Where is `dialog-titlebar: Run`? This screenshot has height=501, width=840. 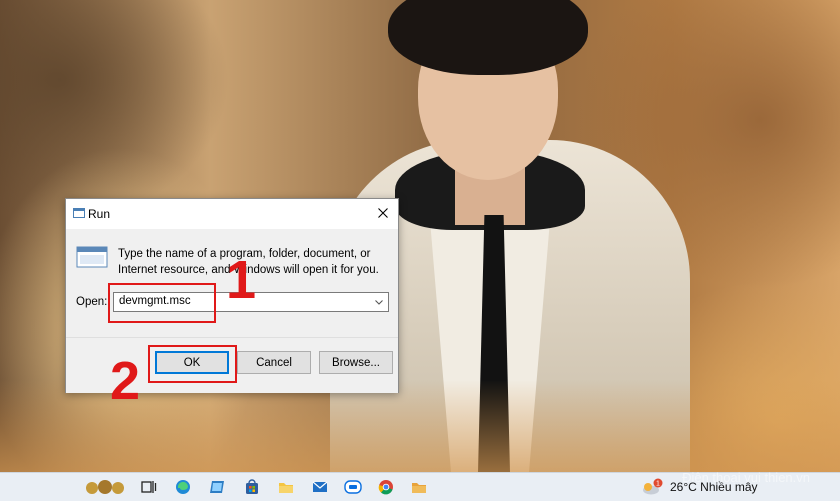
dialog-titlebar: Run is located at coordinates (232, 214).